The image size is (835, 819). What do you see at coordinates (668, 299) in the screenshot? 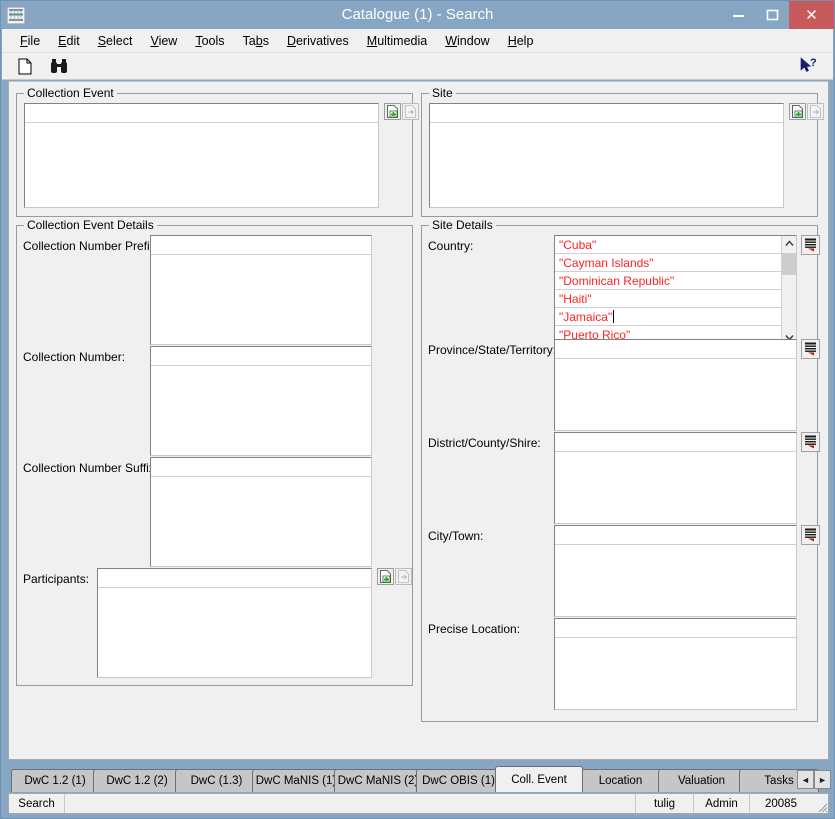
I see `country-row: "Haiti"` at bounding box center [668, 299].